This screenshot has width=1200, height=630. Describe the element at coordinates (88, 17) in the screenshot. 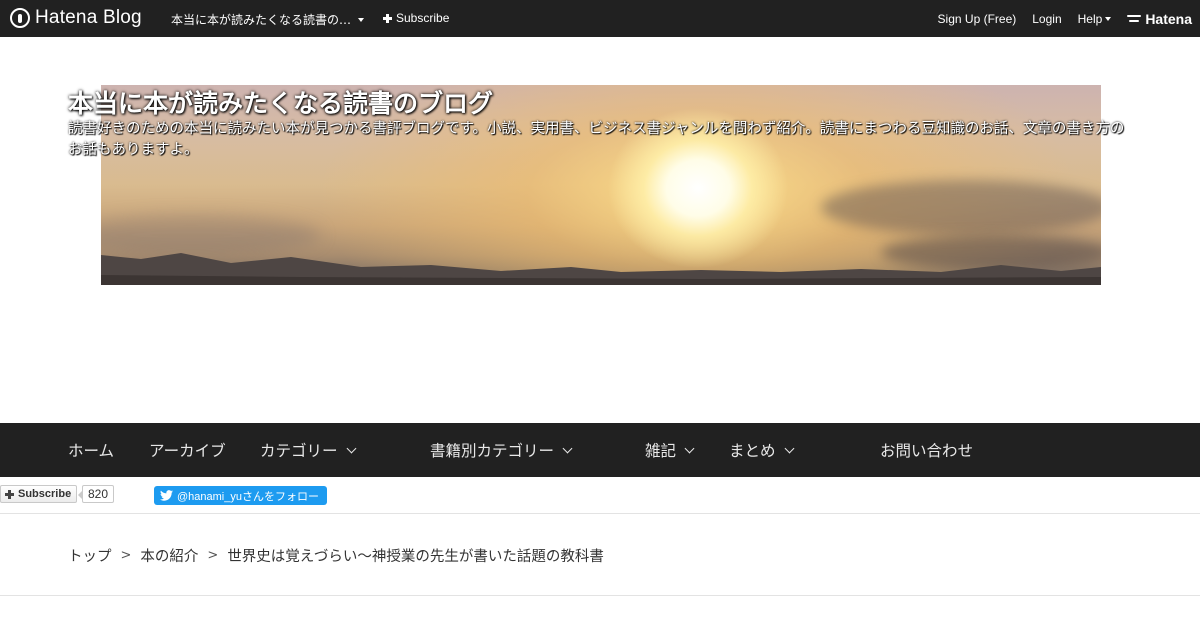

I see `hatena-blog-logo-text: Hatena Blog` at that location.